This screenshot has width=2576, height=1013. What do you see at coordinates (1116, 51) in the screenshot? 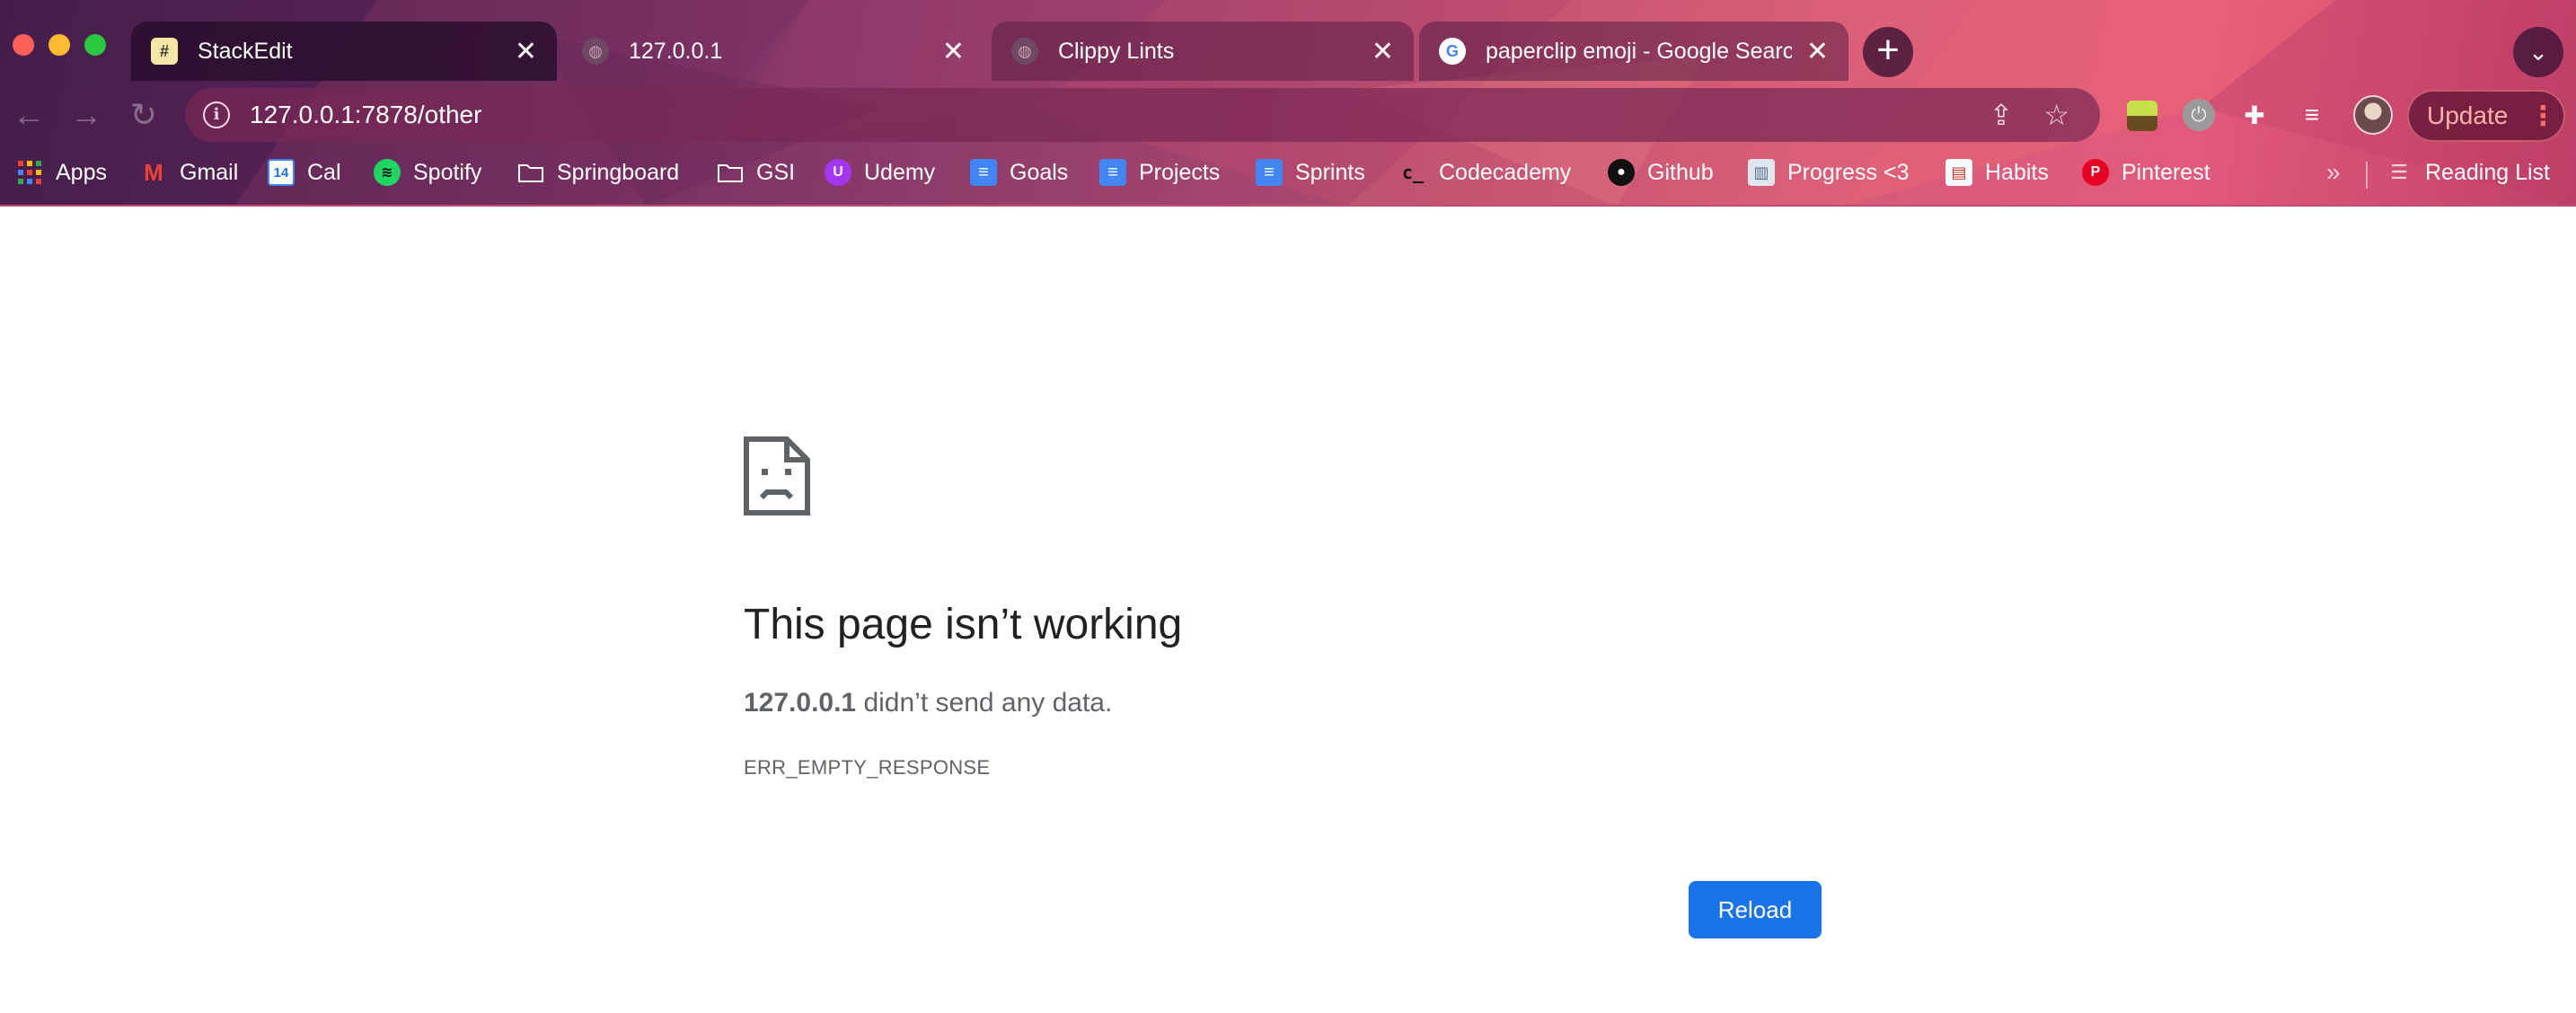
I see `tab-title: Clippy Lints` at bounding box center [1116, 51].